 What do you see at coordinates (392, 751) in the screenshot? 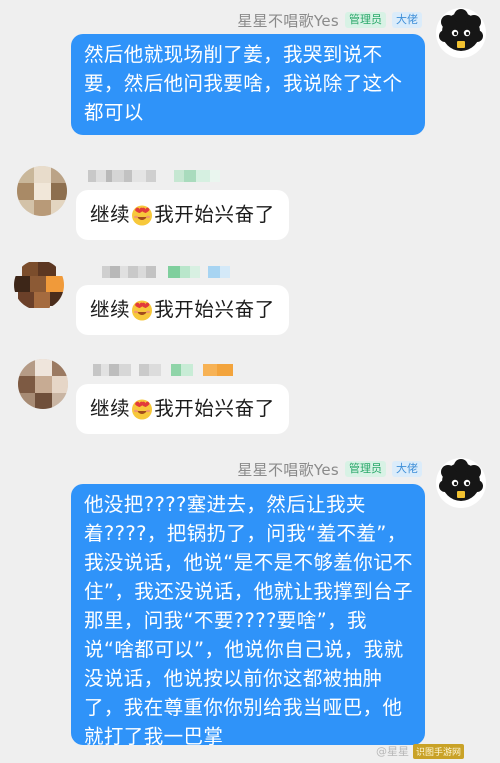
I see `watermark-text: @星星` at bounding box center [392, 751].